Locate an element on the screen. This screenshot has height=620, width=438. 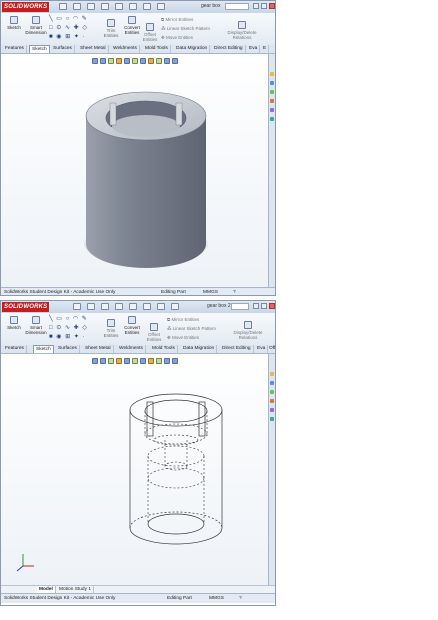
tab-overflow: E is located at coordinates (265, 49).